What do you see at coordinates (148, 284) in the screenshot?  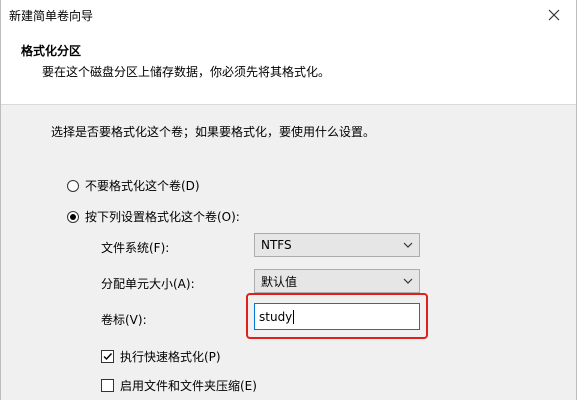 I see `alloc-size-label: 分配单元大小(A):` at bounding box center [148, 284].